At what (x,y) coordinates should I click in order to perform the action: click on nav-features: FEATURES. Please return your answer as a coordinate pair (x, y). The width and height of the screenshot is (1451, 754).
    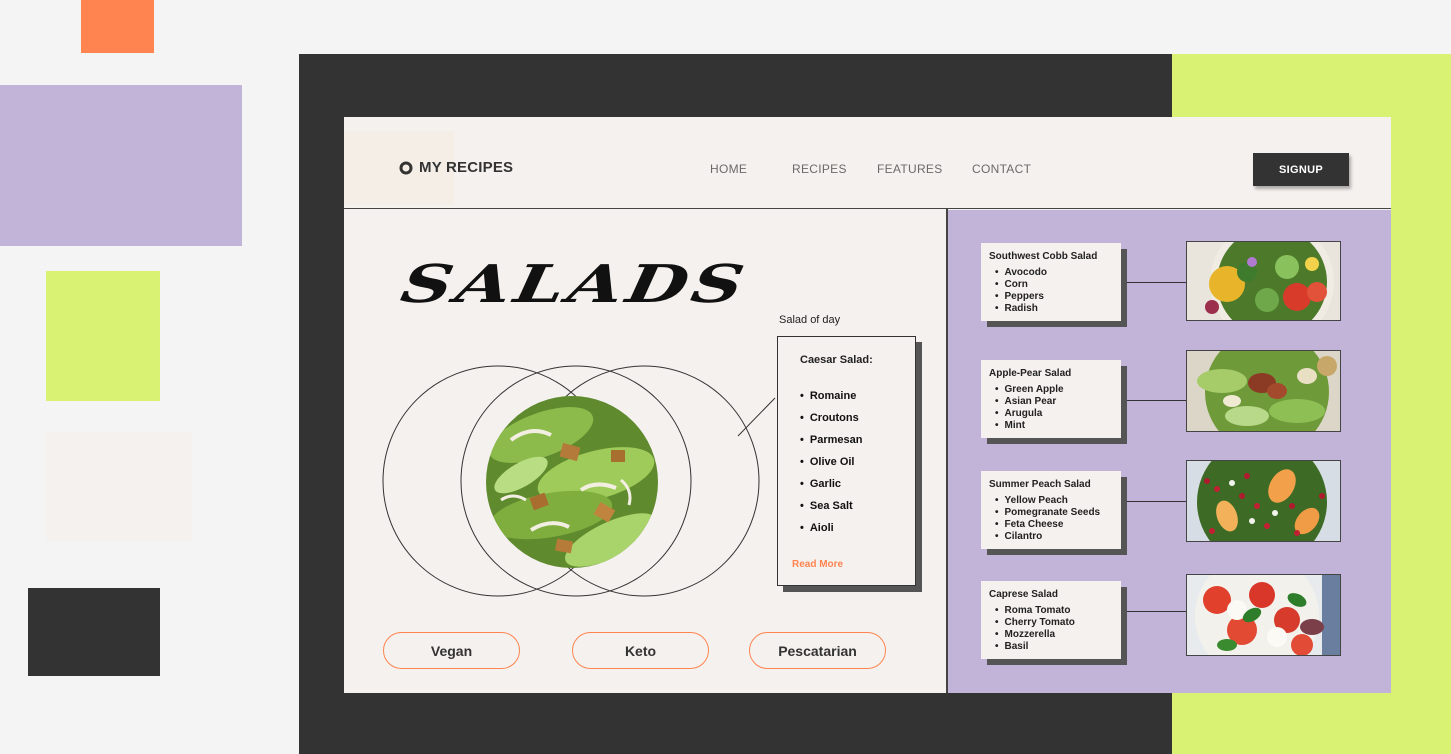
    Looking at the image, I should click on (910, 169).